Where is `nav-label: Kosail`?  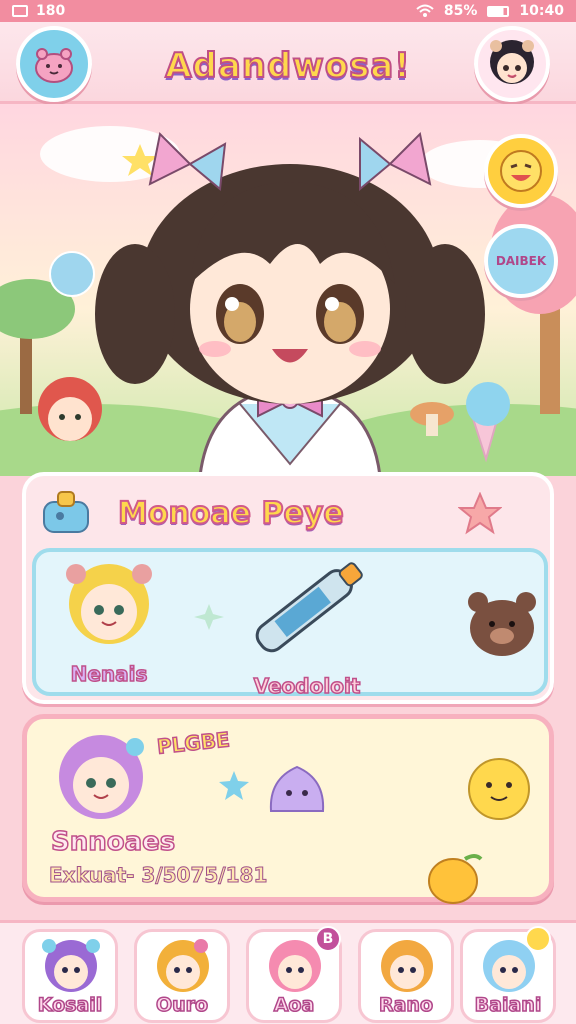
nav-label: Kosail is located at coordinates (70, 1005).